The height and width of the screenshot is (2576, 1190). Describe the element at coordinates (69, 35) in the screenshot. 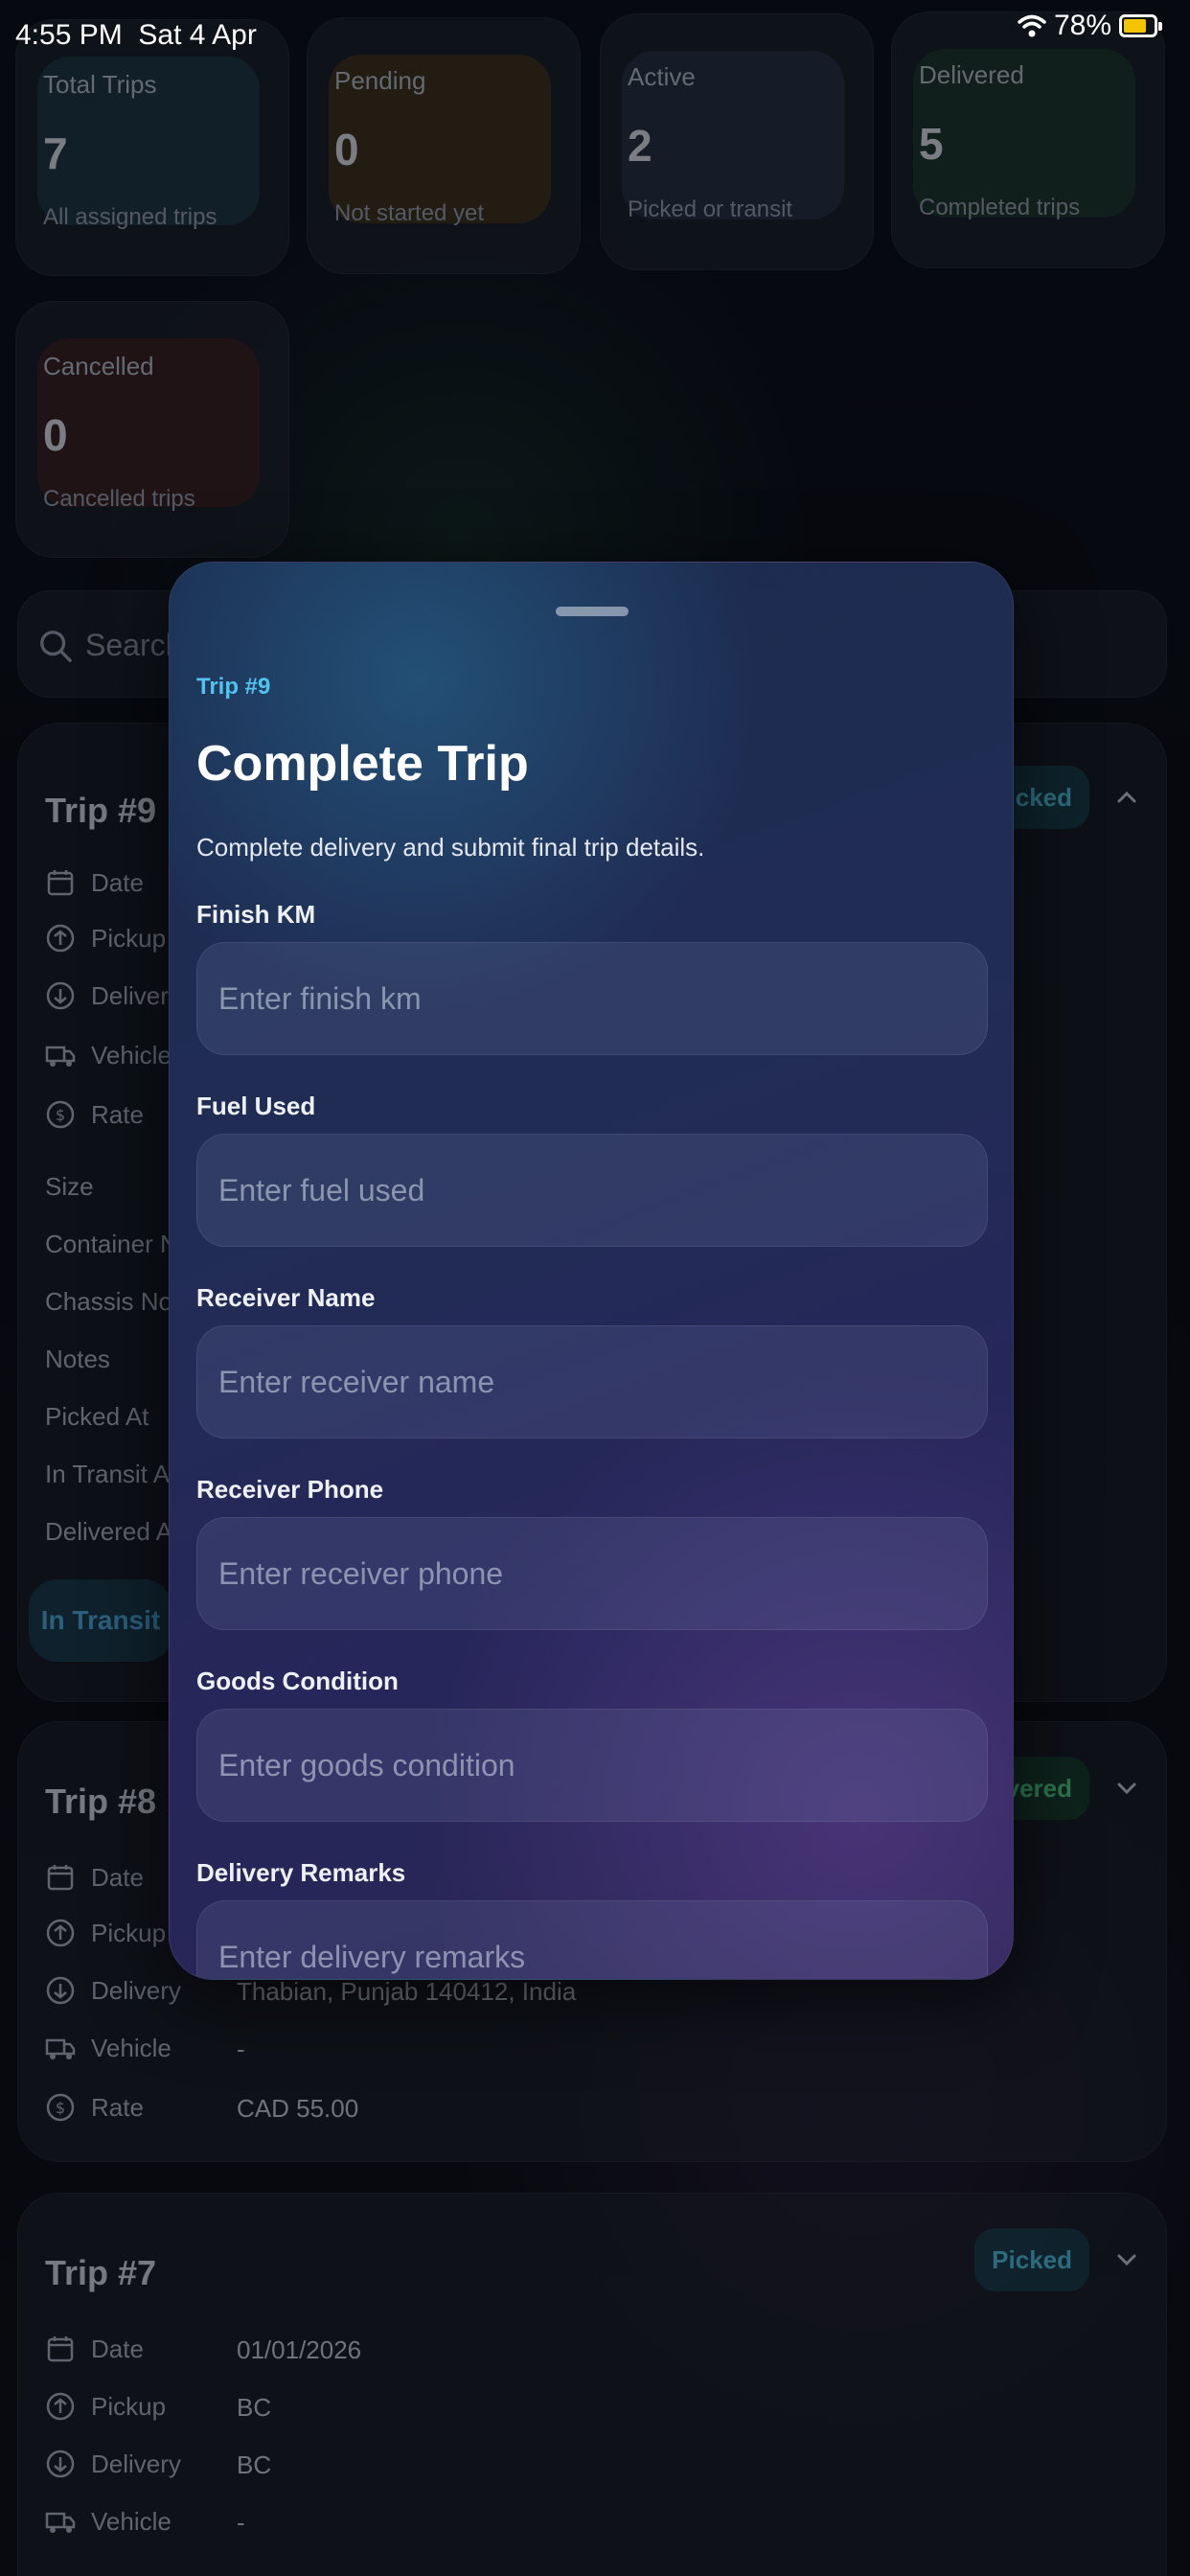

I see `status-clock: 4:55 PM` at that location.